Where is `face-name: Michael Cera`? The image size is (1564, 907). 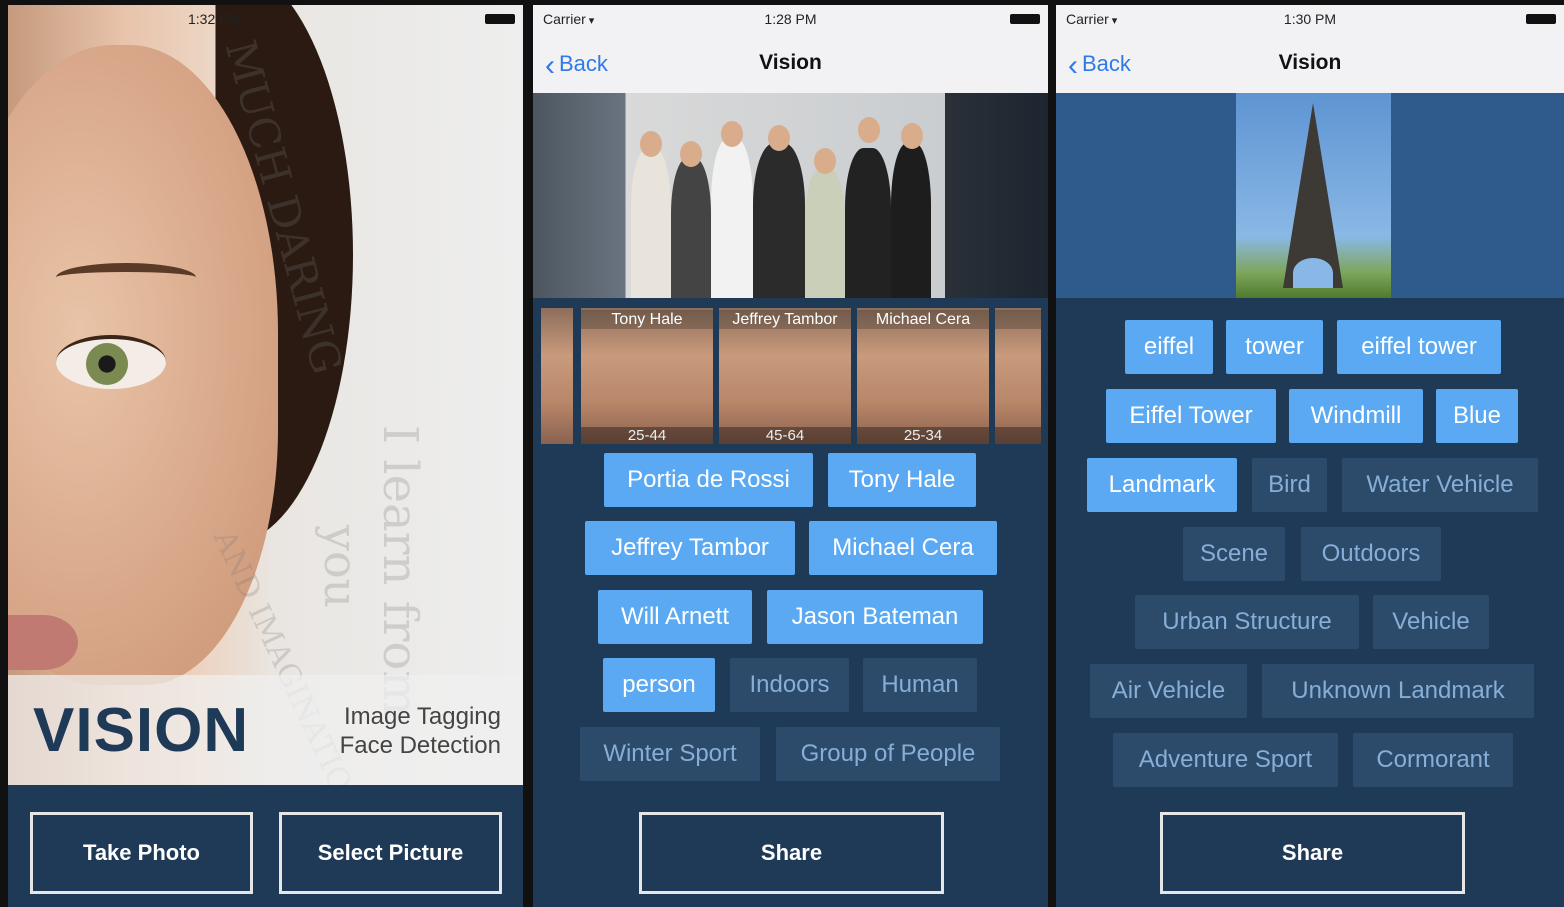
face-name: Michael Cera is located at coordinates (923, 319).